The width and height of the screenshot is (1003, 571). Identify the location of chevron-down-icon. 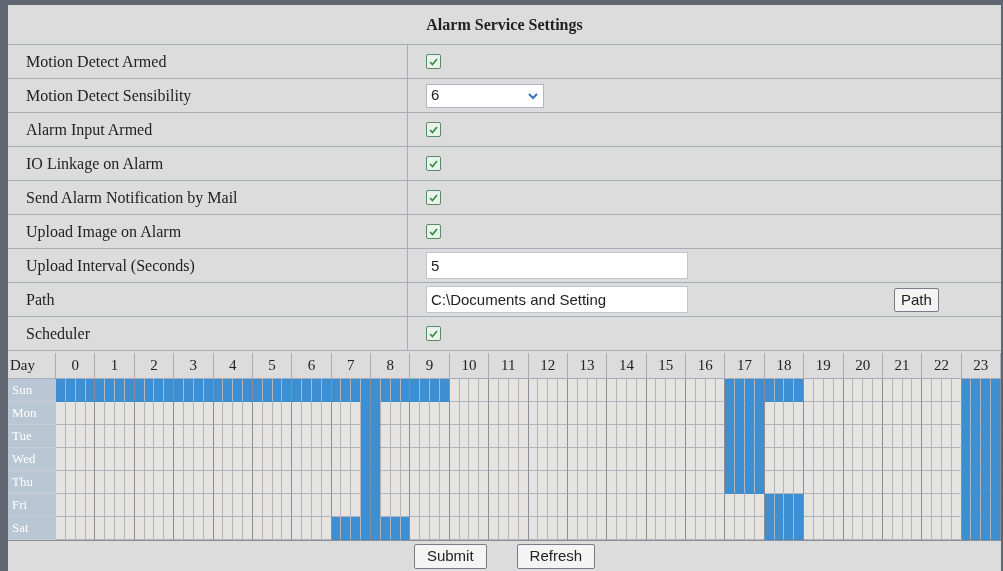
(533, 95).